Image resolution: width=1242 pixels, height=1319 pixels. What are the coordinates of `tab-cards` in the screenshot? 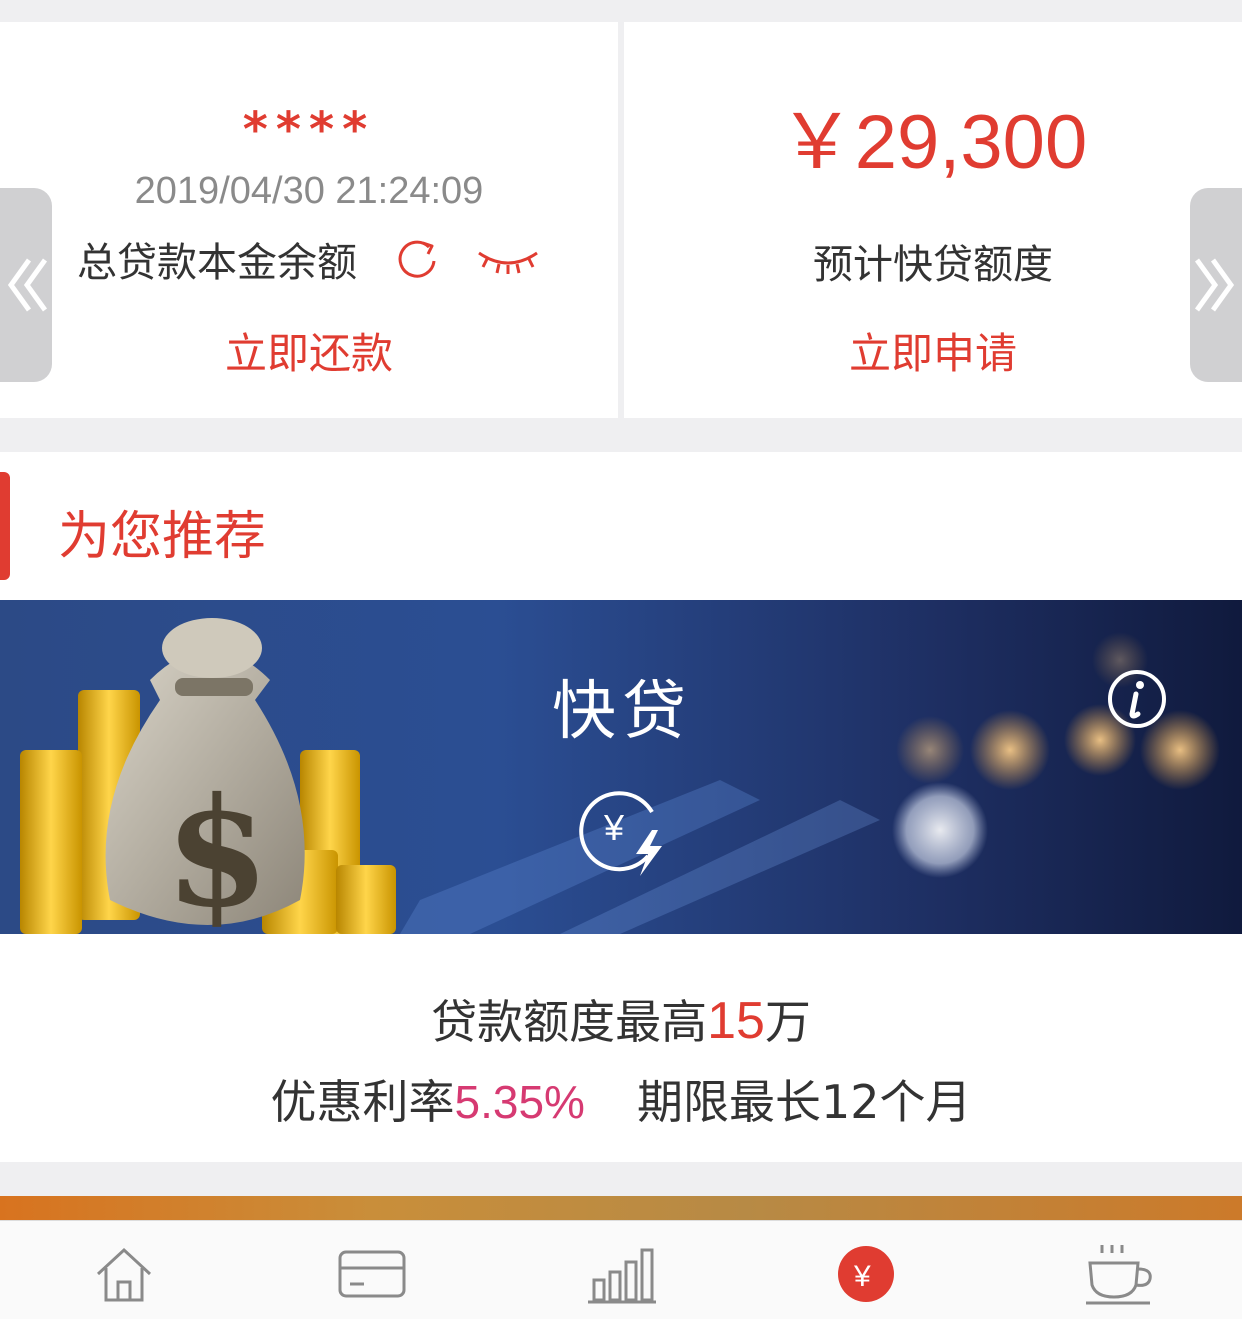 It's located at (372, 1274).